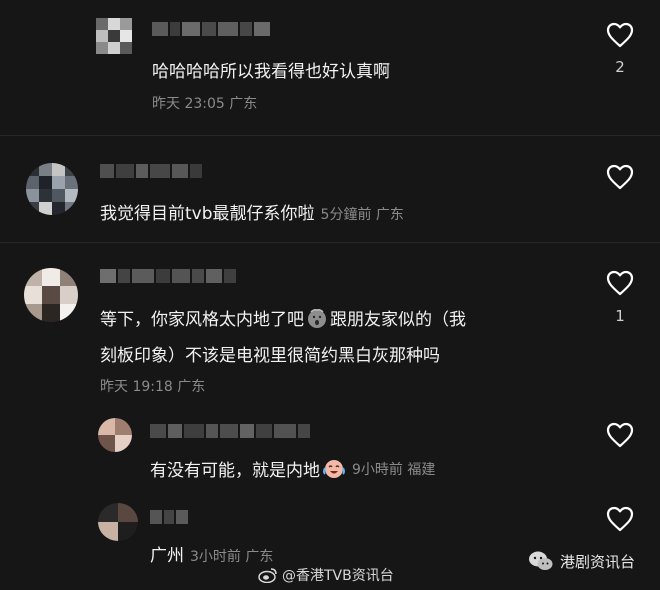 The width and height of the screenshot is (660, 590). Describe the element at coordinates (317, 318) in the screenshot. I see `gasp-emoji-icon` at that location.